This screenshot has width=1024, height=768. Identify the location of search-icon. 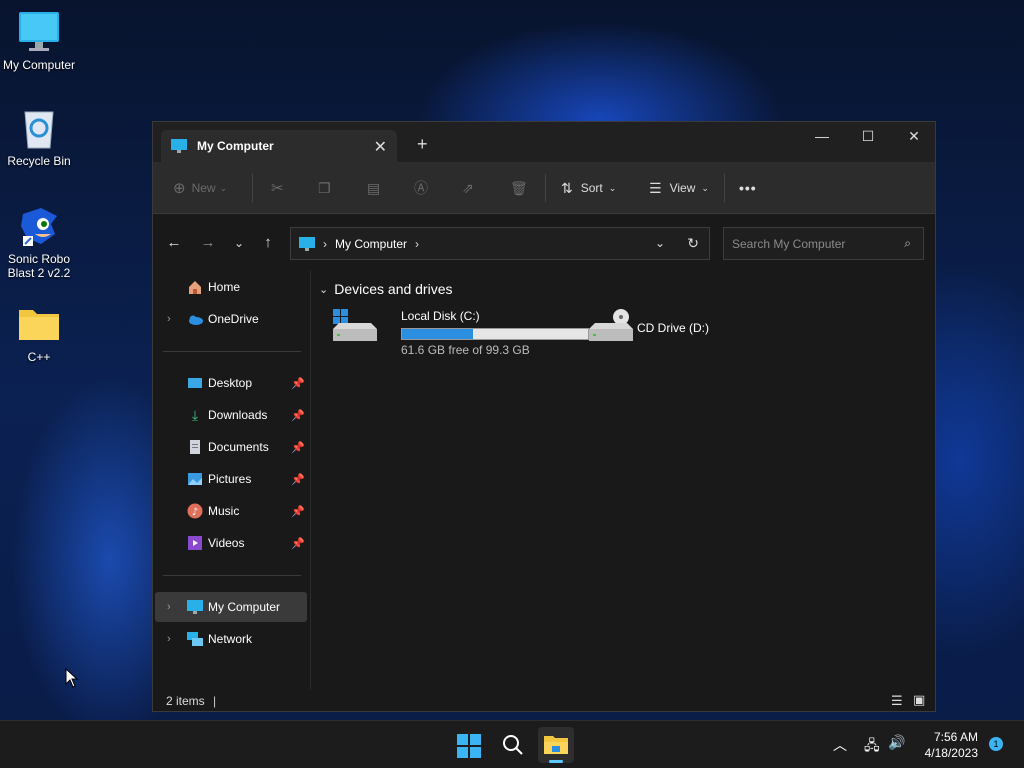
(513, 746).